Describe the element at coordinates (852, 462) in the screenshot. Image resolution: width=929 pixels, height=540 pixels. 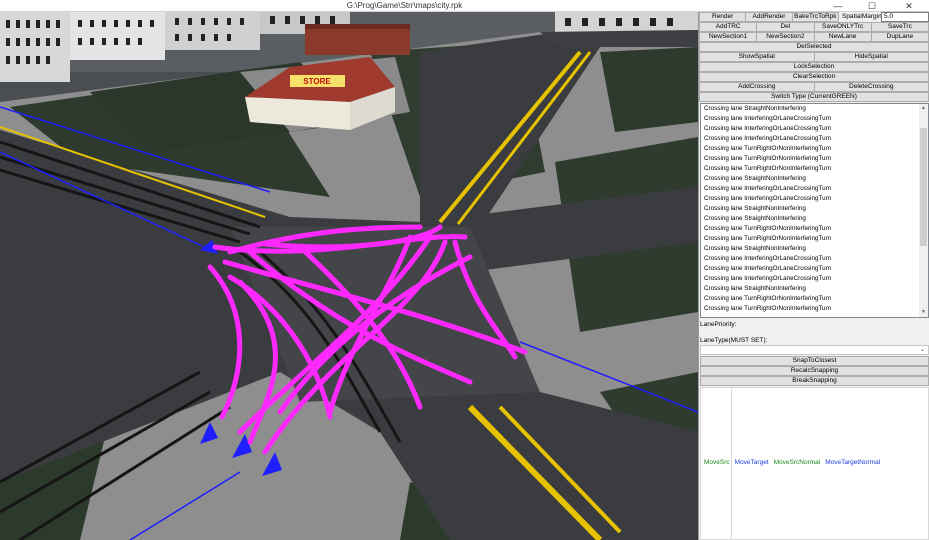
I see `move-target-normal-link: MoveTargetNormal` at that location.